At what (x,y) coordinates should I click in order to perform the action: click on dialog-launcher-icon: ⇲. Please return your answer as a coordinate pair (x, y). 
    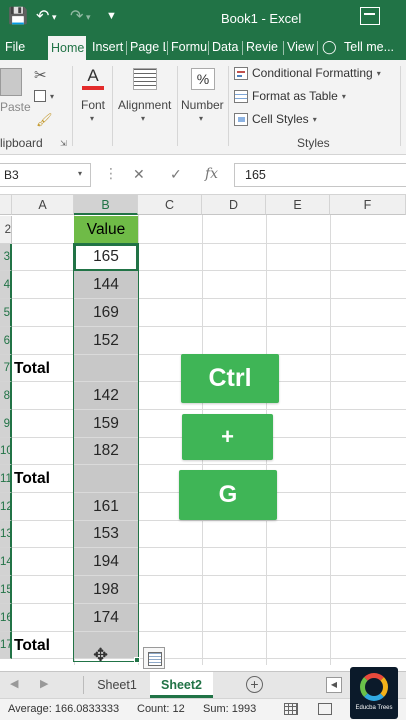
    Looking at the image, I should click on (63, 143).